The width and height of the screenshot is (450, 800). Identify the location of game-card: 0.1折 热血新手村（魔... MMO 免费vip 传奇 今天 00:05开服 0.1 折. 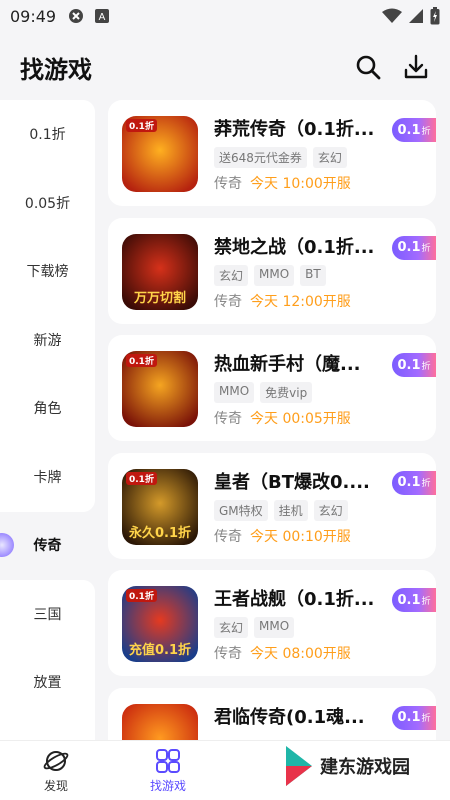
(272, 388).